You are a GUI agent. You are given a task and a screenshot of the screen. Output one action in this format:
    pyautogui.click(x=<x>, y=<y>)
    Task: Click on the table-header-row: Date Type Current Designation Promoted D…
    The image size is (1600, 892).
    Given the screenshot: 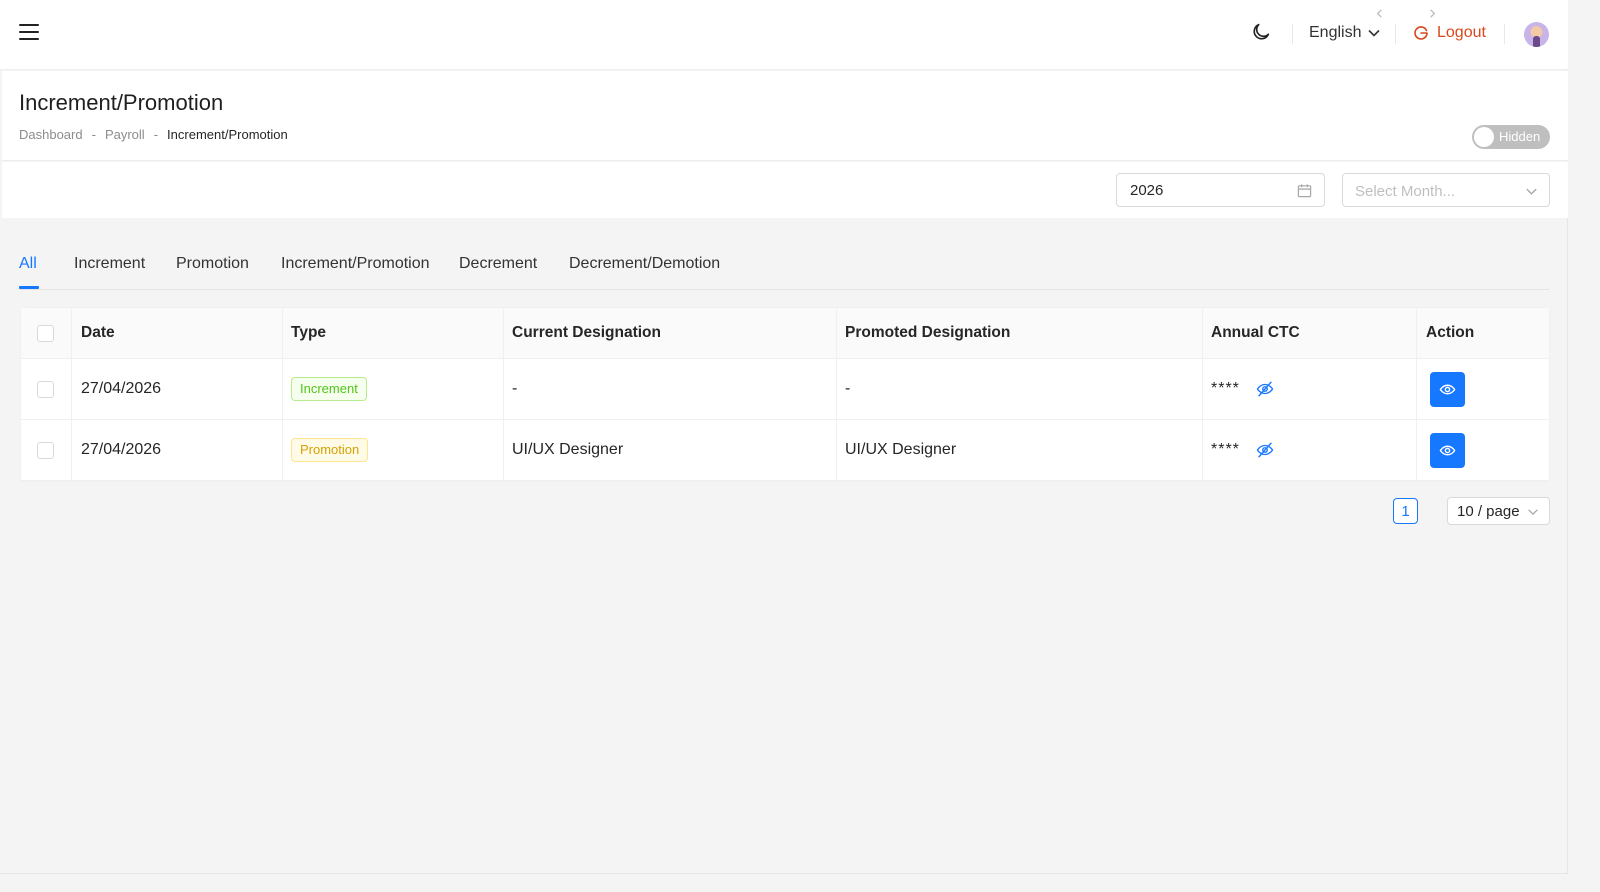 What is the action you would take?
    pyautogui.click(x=785, y=333)
    